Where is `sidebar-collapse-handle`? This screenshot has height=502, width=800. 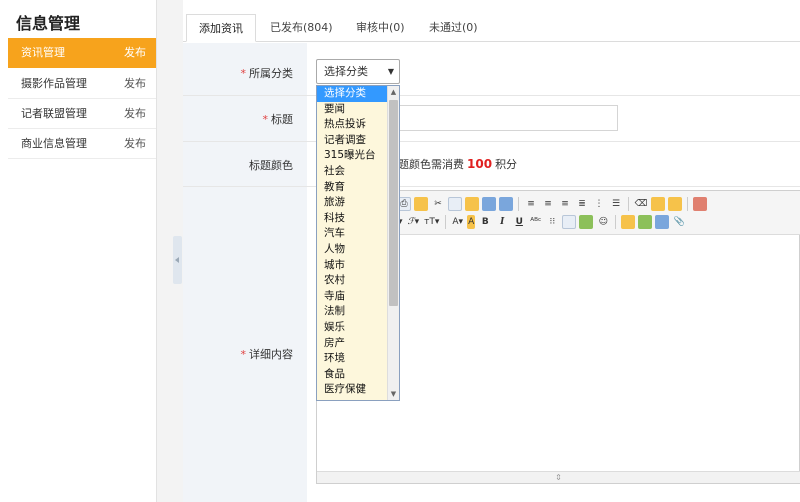 sidebar-collapse-handle is located at coordinates (177, 260).